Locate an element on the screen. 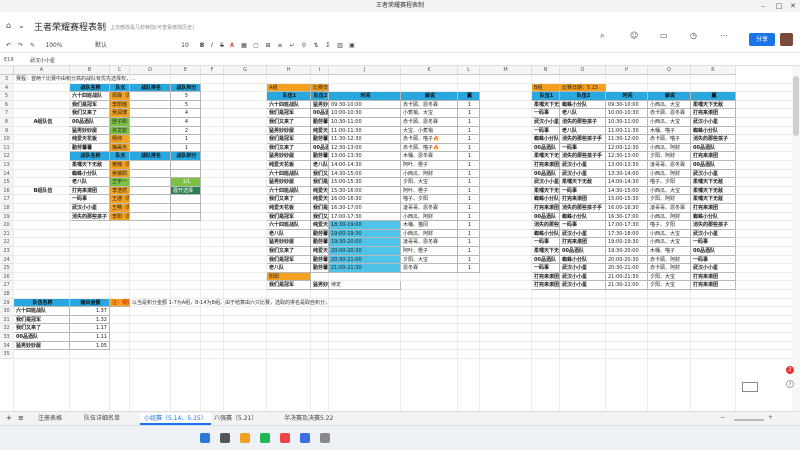 Image resolution: width=800 pixels, height=450 pixels. dropdown-hint: 展开选择 is located at coordinates (186, 191).